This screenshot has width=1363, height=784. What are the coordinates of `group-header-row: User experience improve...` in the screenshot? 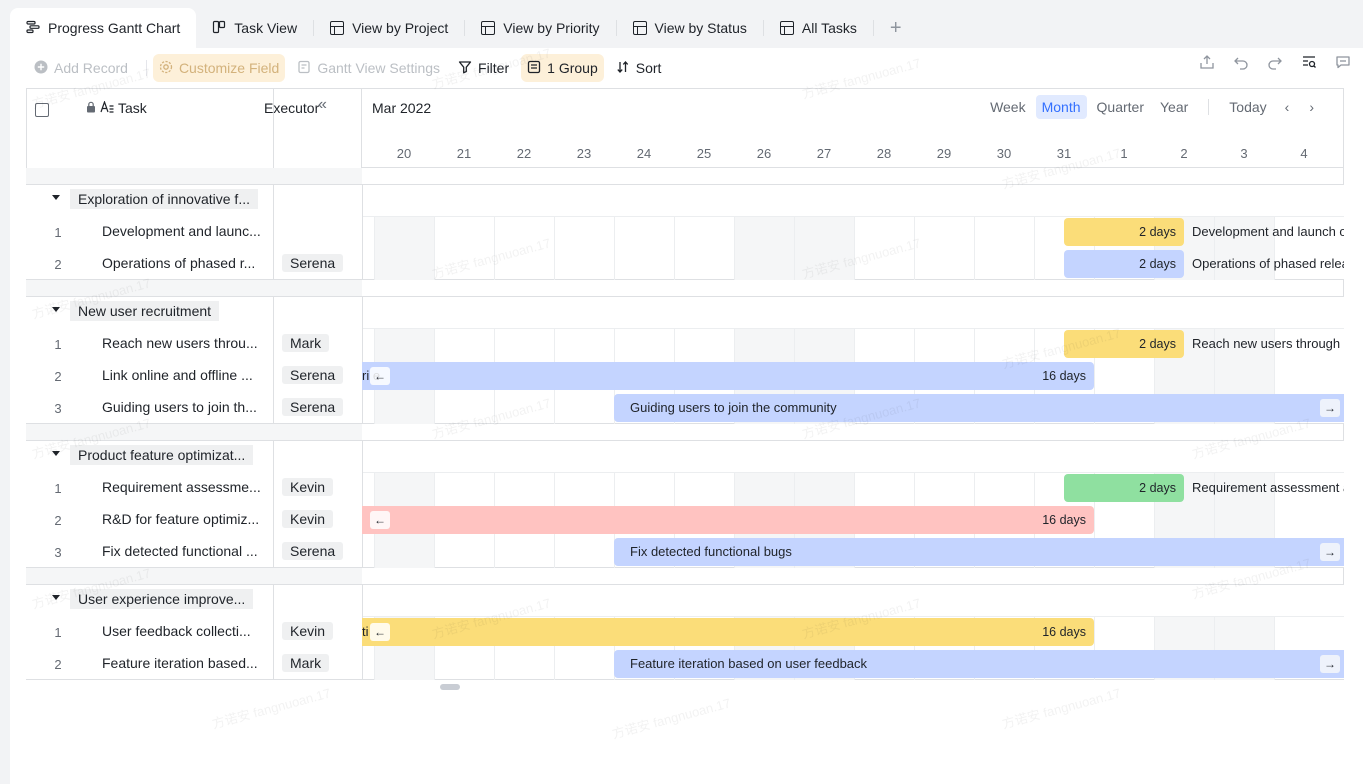 It's located at (194, 600).